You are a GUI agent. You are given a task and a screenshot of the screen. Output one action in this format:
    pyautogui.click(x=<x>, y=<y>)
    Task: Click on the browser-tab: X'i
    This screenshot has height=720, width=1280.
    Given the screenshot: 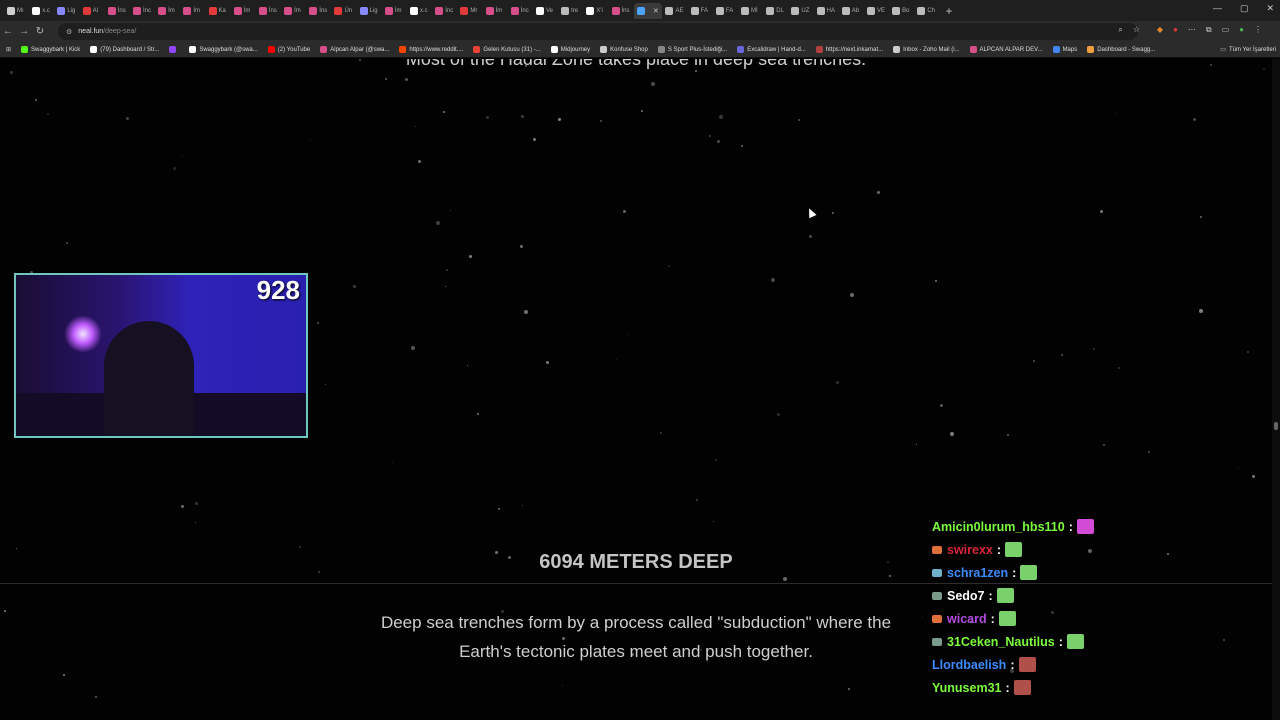 What is the action you would take?
    pyautogui.click(x=595, y=11)
    